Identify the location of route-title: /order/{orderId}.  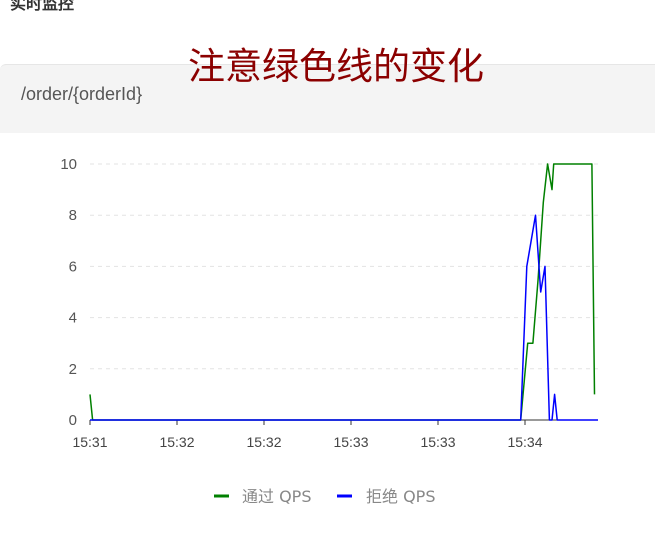
(82, 94).